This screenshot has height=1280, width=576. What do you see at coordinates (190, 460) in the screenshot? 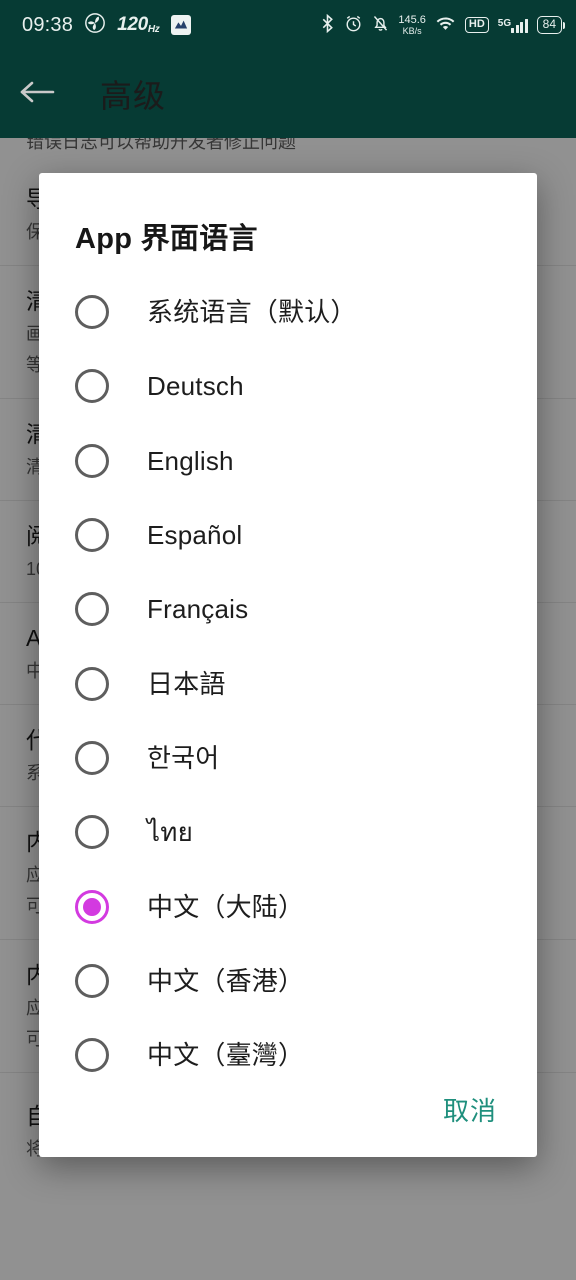
I see `language-option-label: English` at bounding box center [190, 460].